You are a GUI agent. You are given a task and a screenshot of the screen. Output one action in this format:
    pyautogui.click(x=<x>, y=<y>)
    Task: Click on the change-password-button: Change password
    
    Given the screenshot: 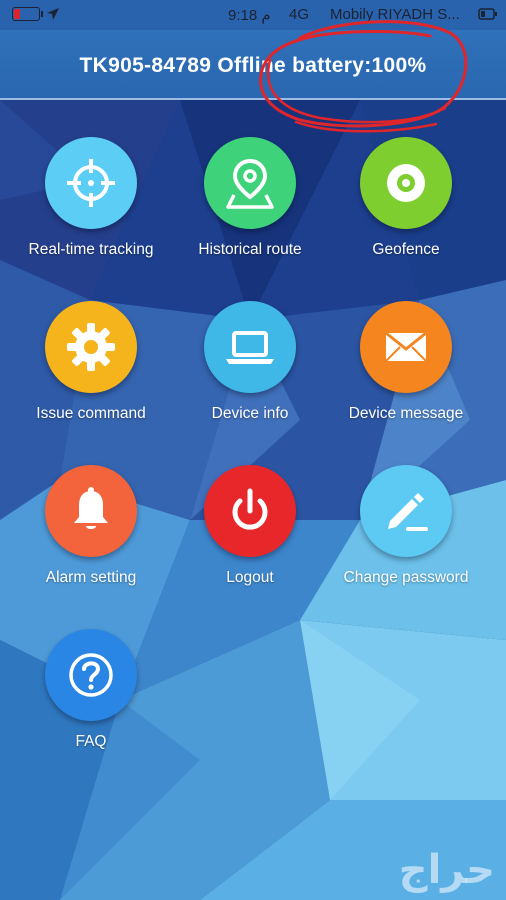 What is the action you would take?
    pyautogui.click(x=406, y=526)
    